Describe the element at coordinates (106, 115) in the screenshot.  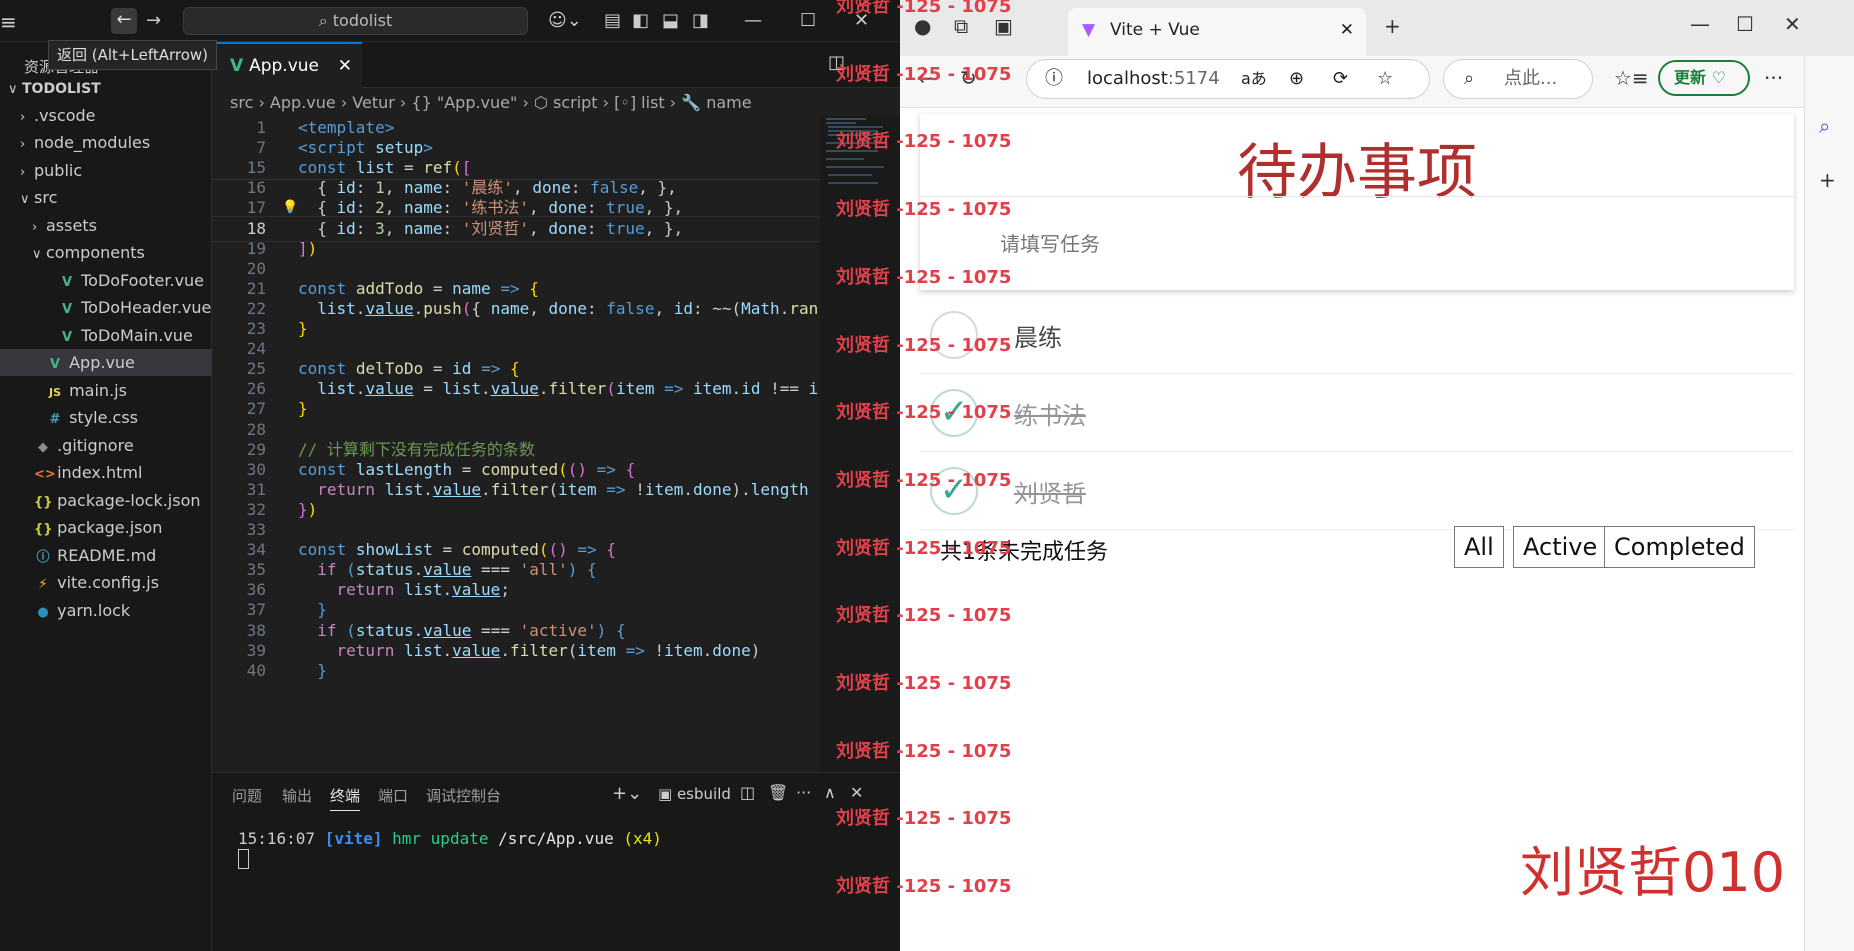
I see `tree-item: › .vscode` at that location.